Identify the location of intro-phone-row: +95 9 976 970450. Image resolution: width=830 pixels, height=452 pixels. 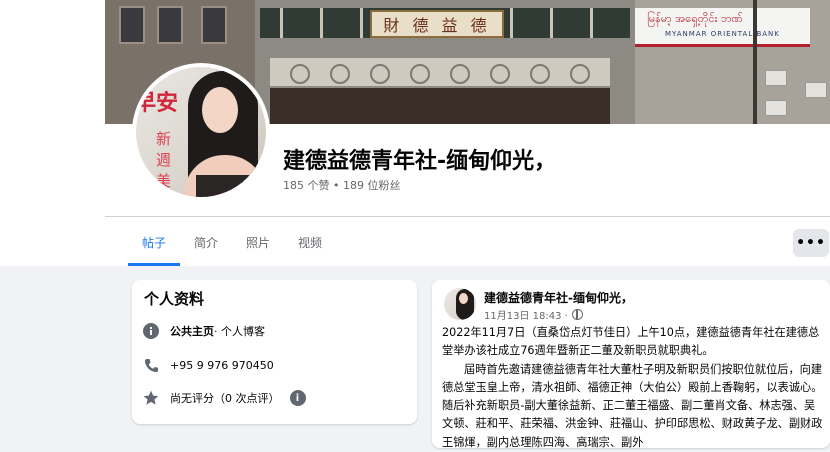
(208, 365).